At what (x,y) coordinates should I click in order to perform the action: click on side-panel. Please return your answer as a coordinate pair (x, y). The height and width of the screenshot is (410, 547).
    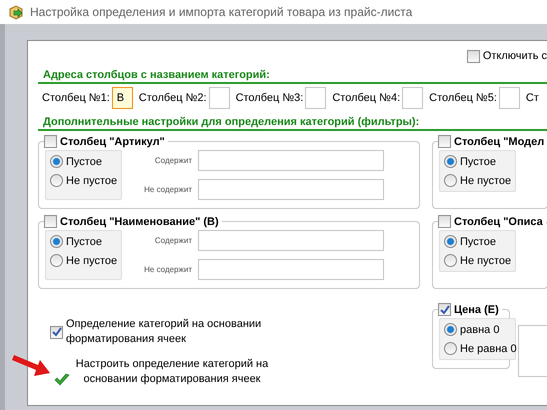
    Looking at the image, I should click on (532, 351).